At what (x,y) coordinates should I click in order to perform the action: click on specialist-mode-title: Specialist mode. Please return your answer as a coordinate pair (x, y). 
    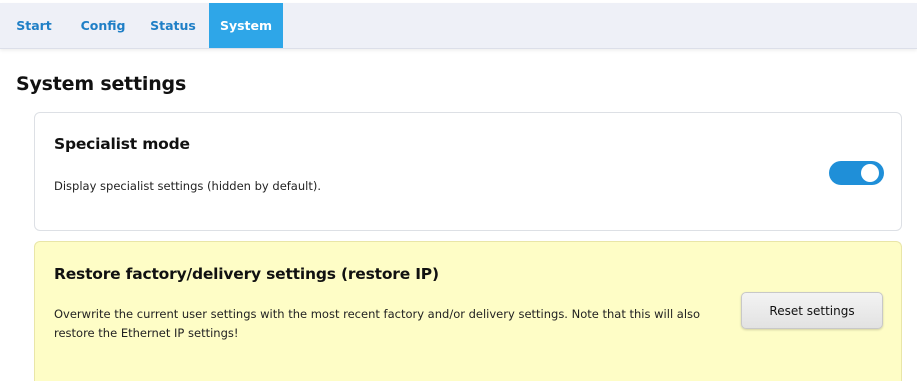
    Looking at the image, I should click on (122, 144).